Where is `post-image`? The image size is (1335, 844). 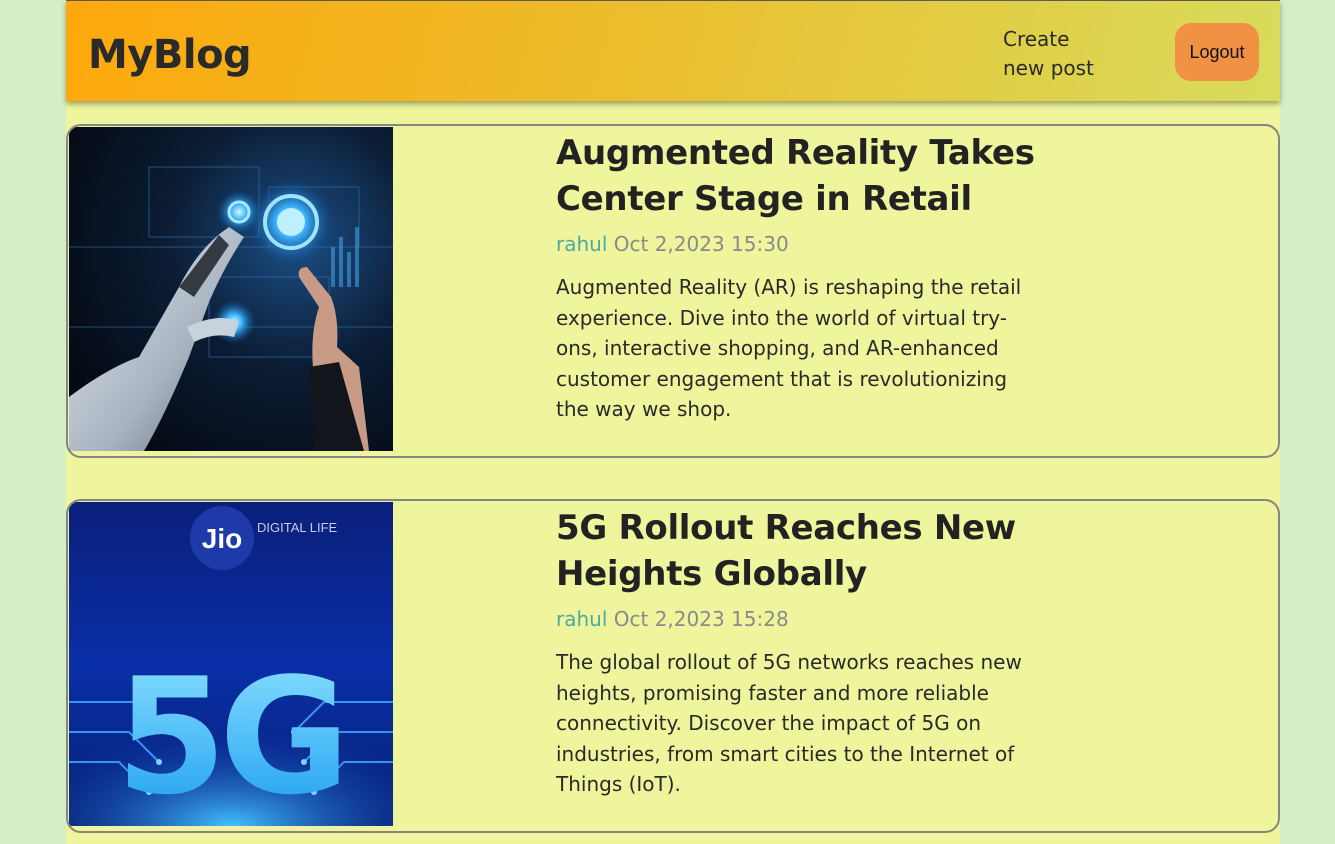
post-image is located at coordinates (231, 289).